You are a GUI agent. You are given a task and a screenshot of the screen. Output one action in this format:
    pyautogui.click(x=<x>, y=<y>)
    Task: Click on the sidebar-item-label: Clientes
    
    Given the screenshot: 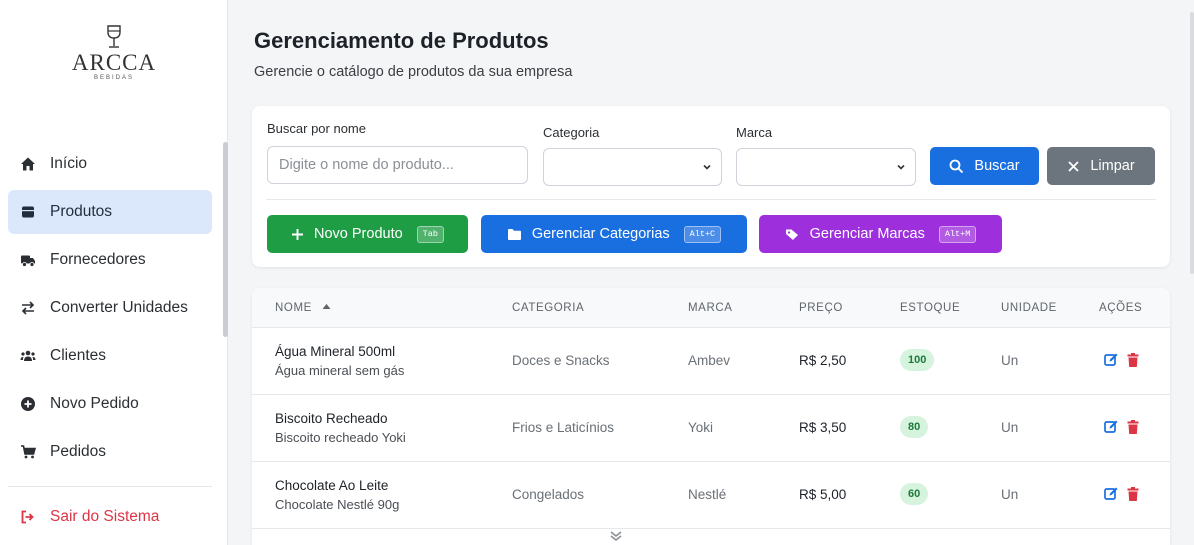 What is the action you would take?
    pyautogui.click(x=78, y=355)
    